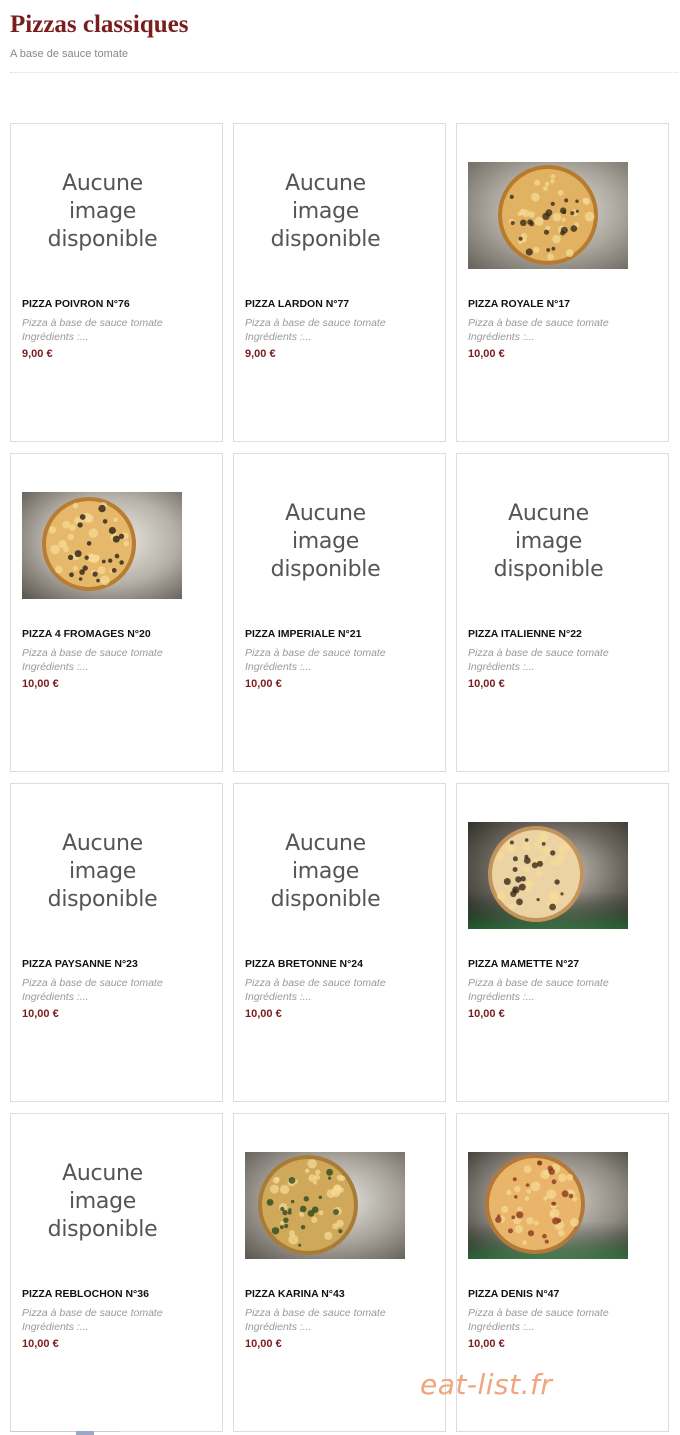  Describe the element at coordinates (486, 1384) in the screenshot. I see `watermark: eat-list.fr` at that location.